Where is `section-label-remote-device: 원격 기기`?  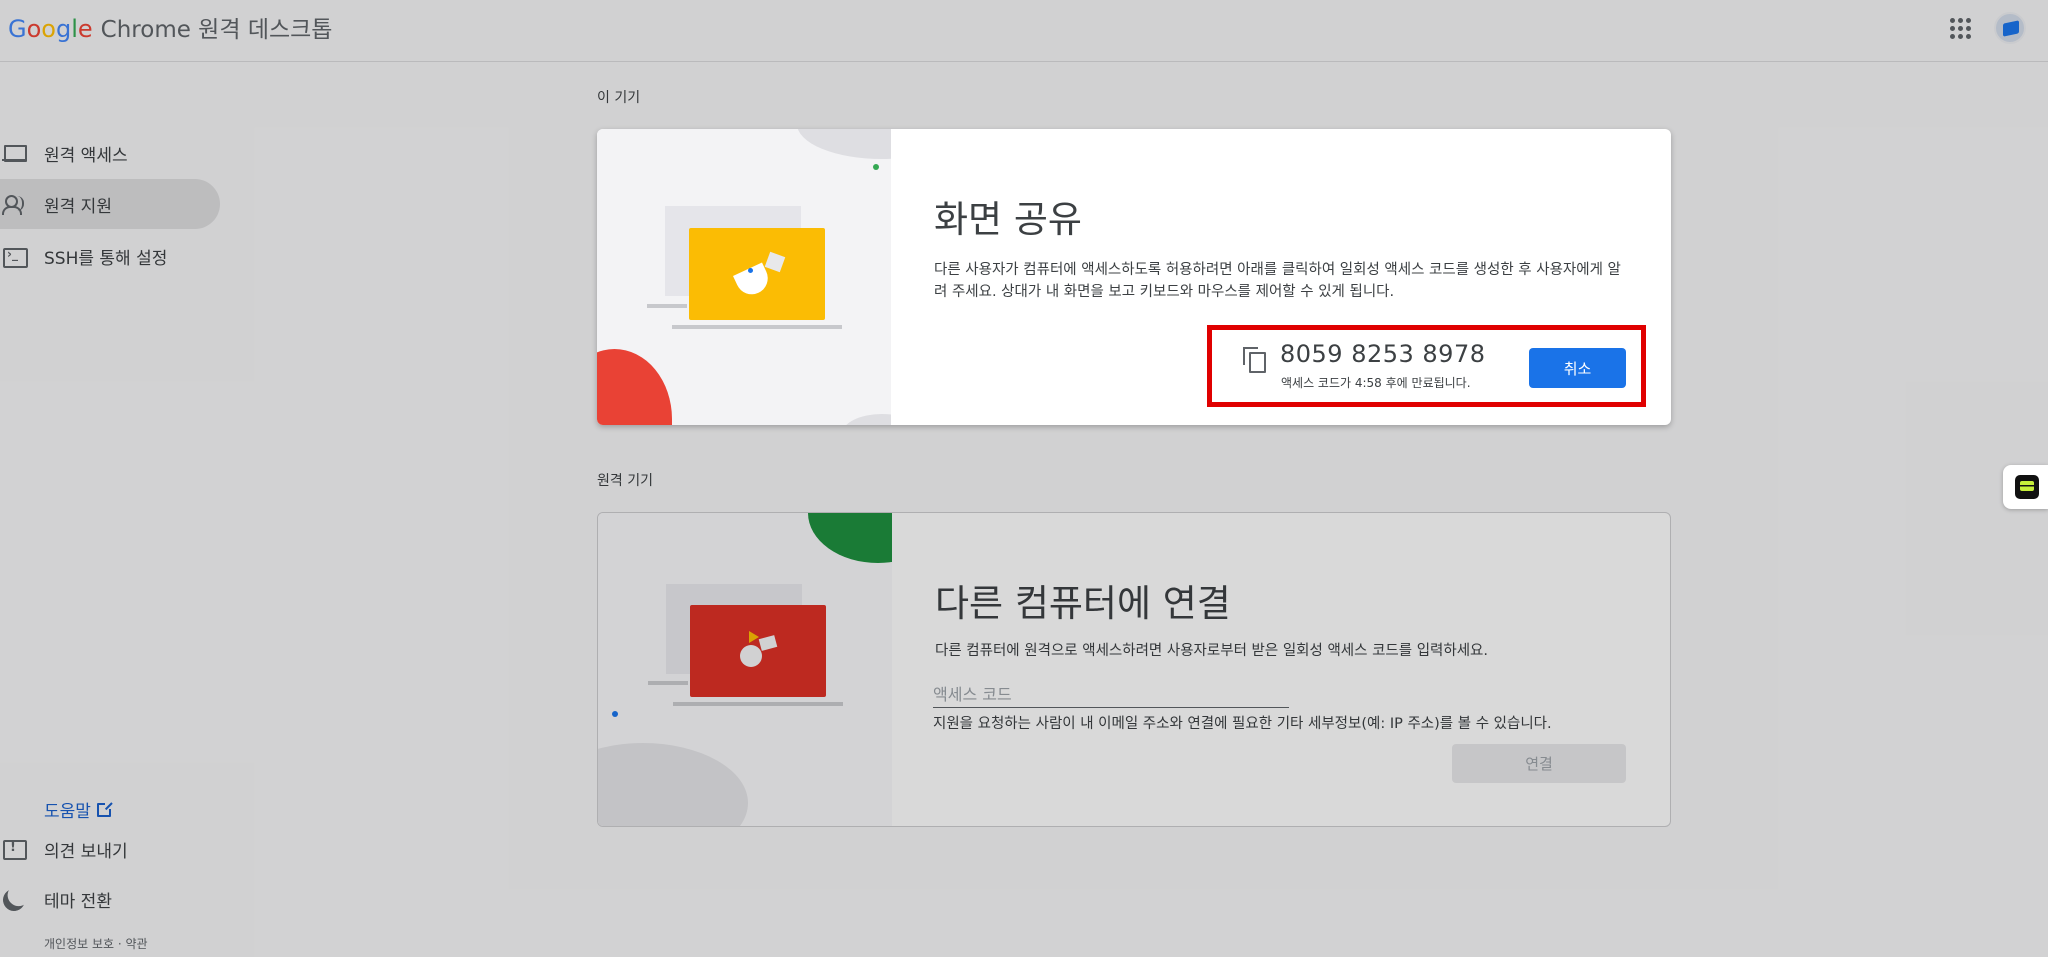
section-label-remote-device: 원격 기기 is located at coordinates (625, 481).